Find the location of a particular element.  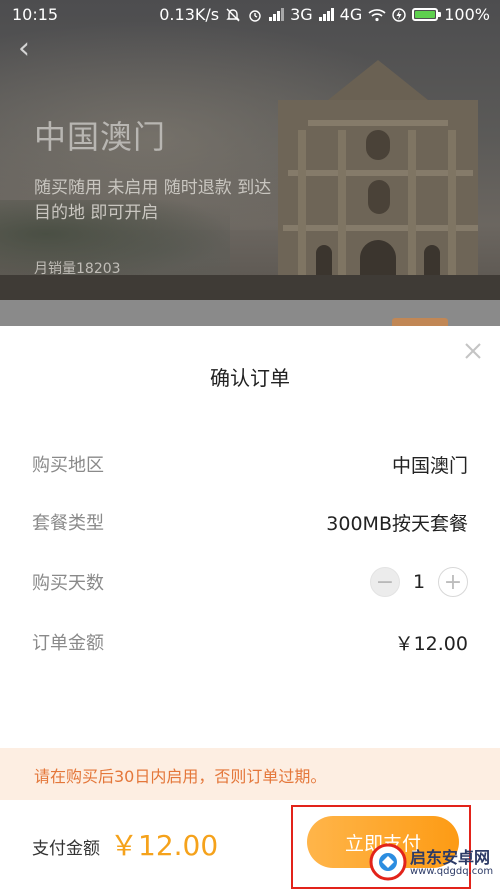

region-label: 购买地区 is located at coordinates (68, 465).